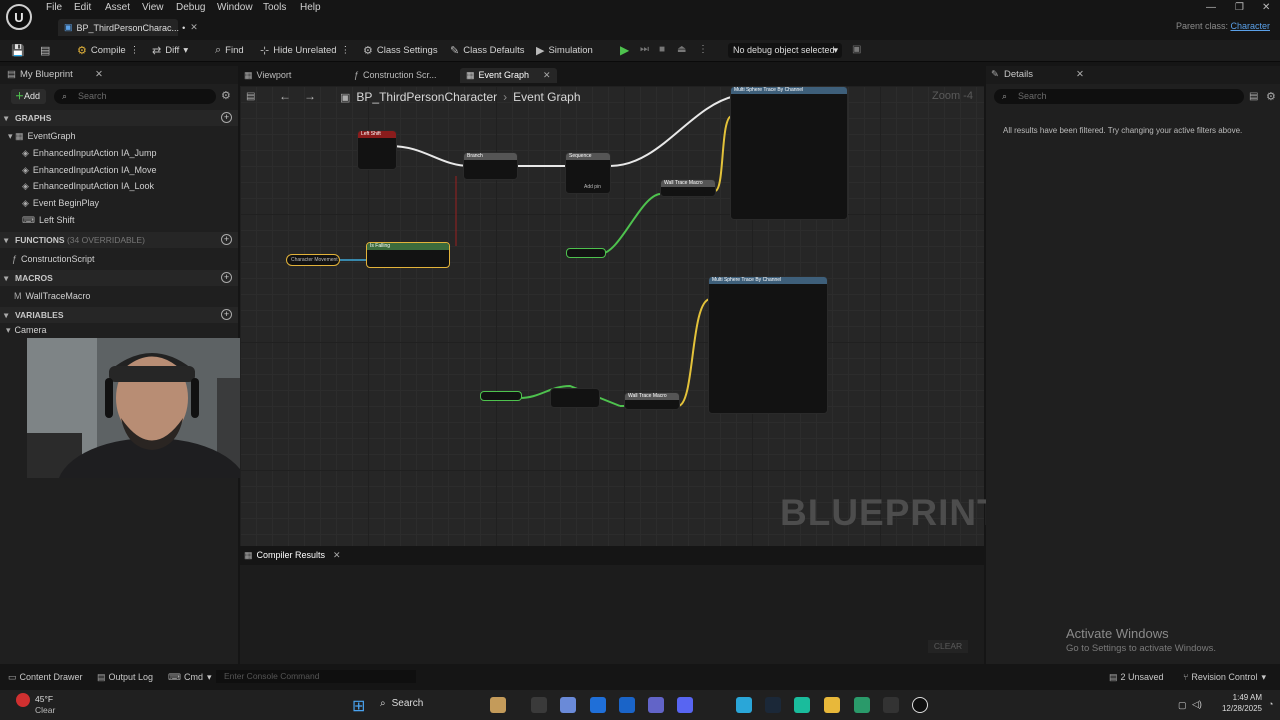  What do you see at coordinates (652, 401) in the screenshot?
I see `node-wall-trace-macro-2: Wall Trace Macro` at bounding box center [652, 401].